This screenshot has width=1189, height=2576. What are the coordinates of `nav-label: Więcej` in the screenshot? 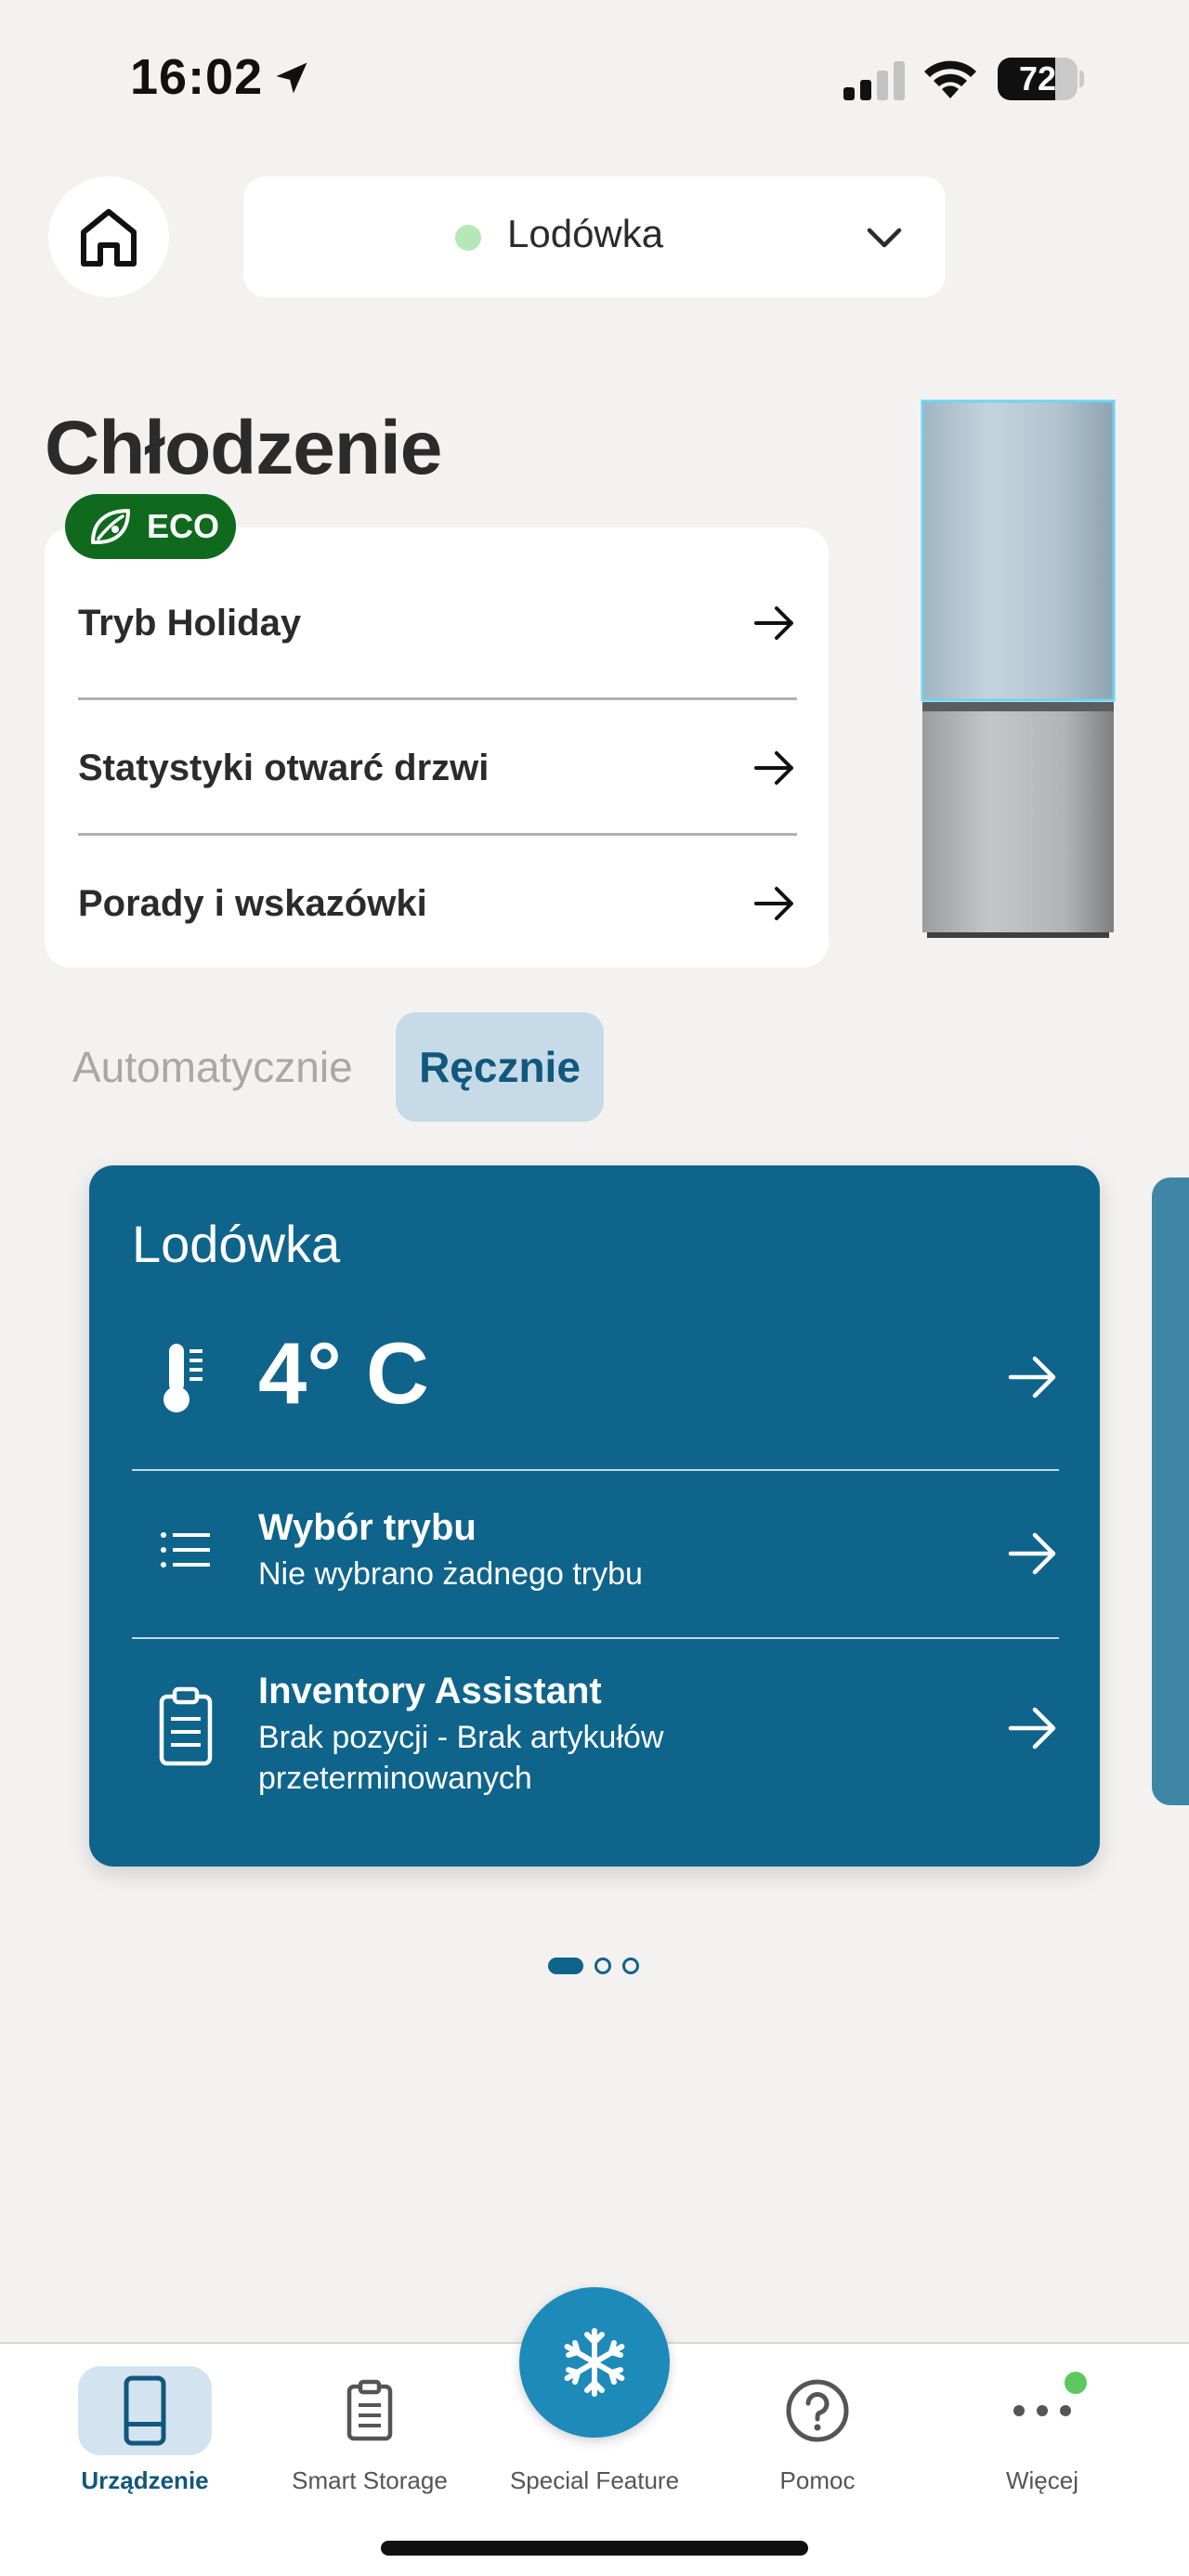 It's located at (1041, 2480).